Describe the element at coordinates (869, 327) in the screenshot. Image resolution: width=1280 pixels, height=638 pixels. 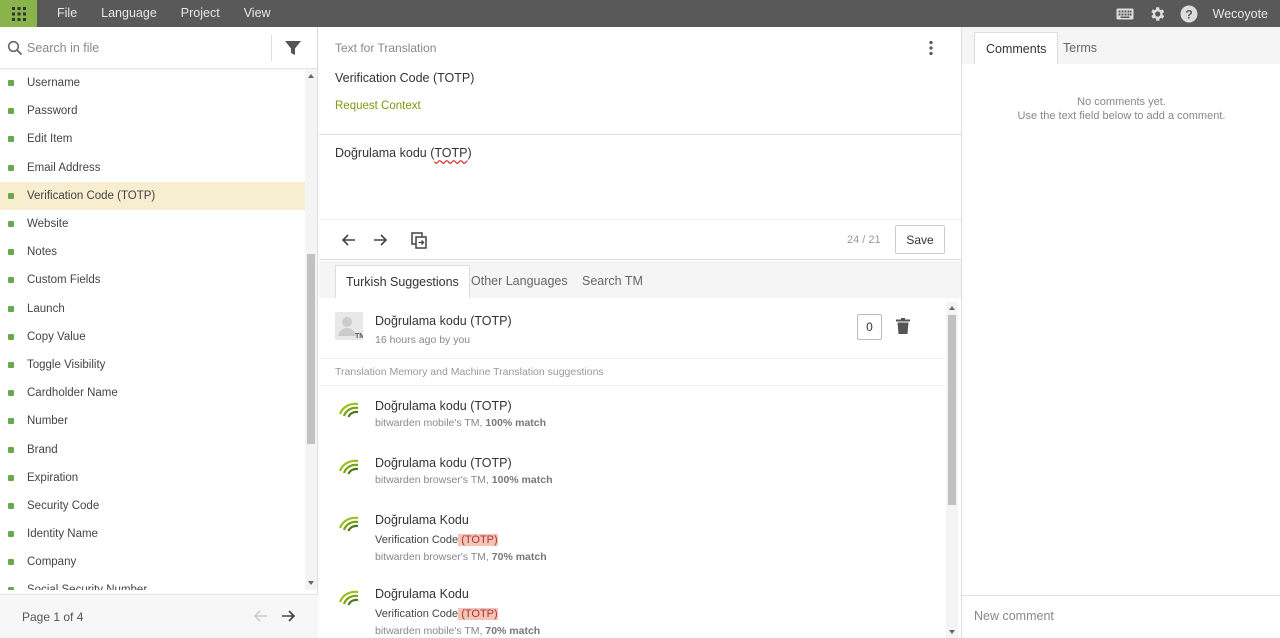
I see `vote-count: 0` at that location.